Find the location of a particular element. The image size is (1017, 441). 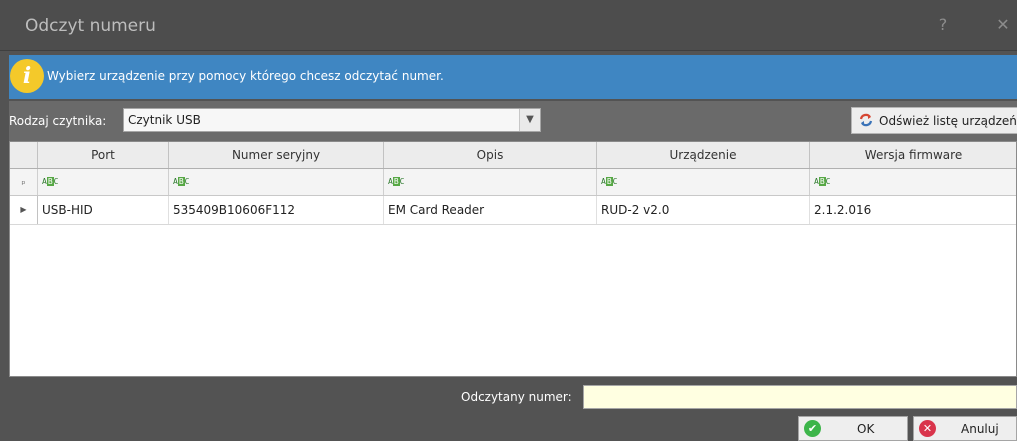

column-header-serial: Numer seryjny is located at coordinates (276, 155).